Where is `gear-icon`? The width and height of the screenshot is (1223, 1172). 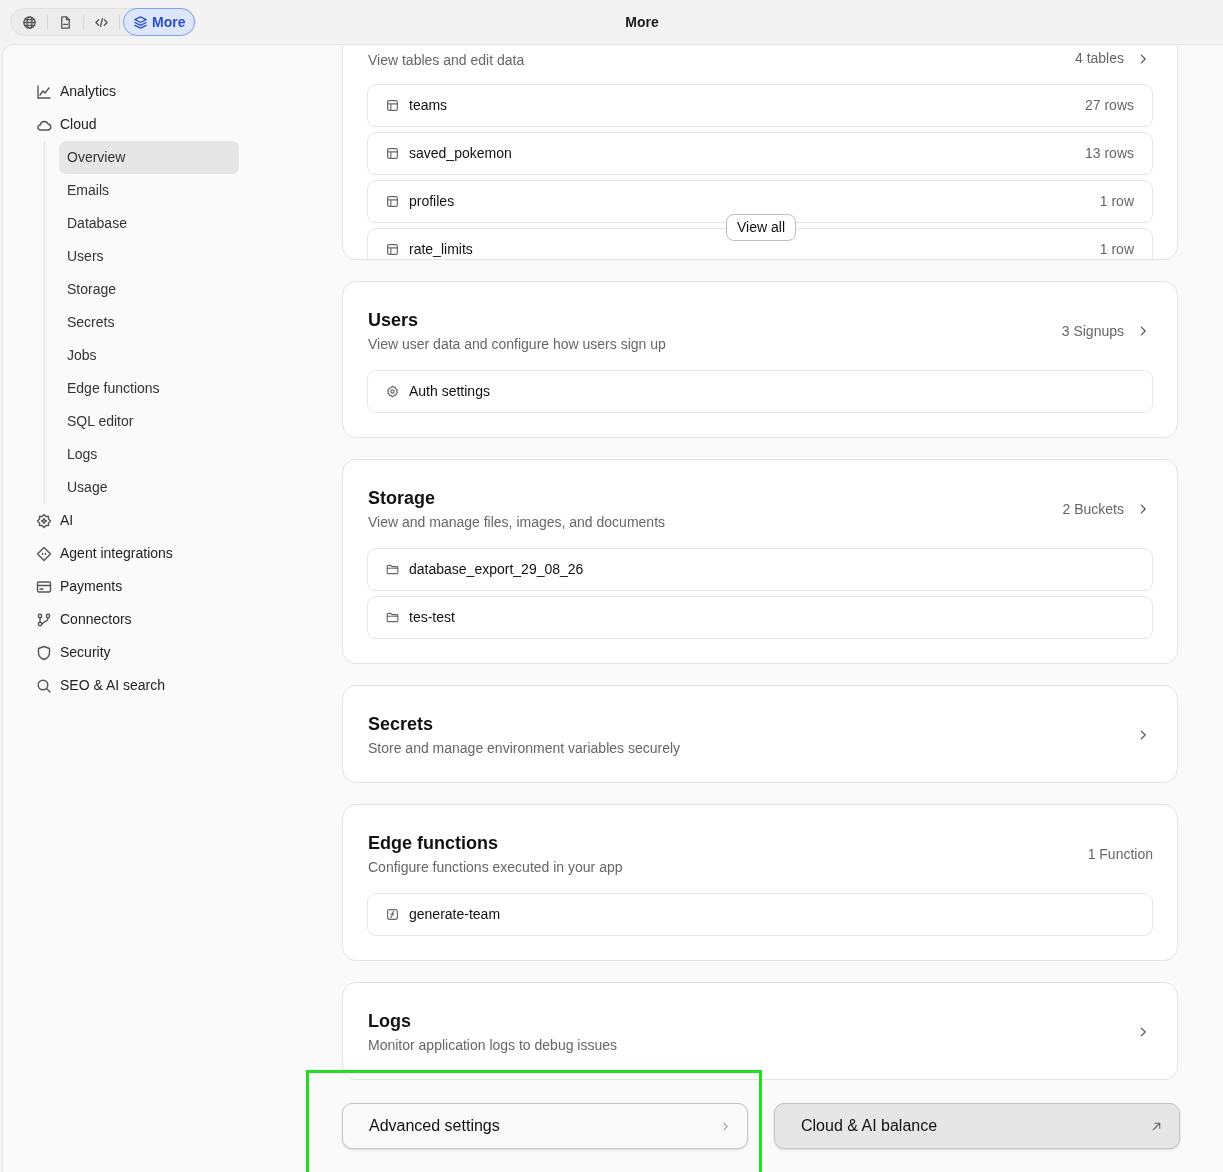
gear-icon is located at coordinates (392, 391).